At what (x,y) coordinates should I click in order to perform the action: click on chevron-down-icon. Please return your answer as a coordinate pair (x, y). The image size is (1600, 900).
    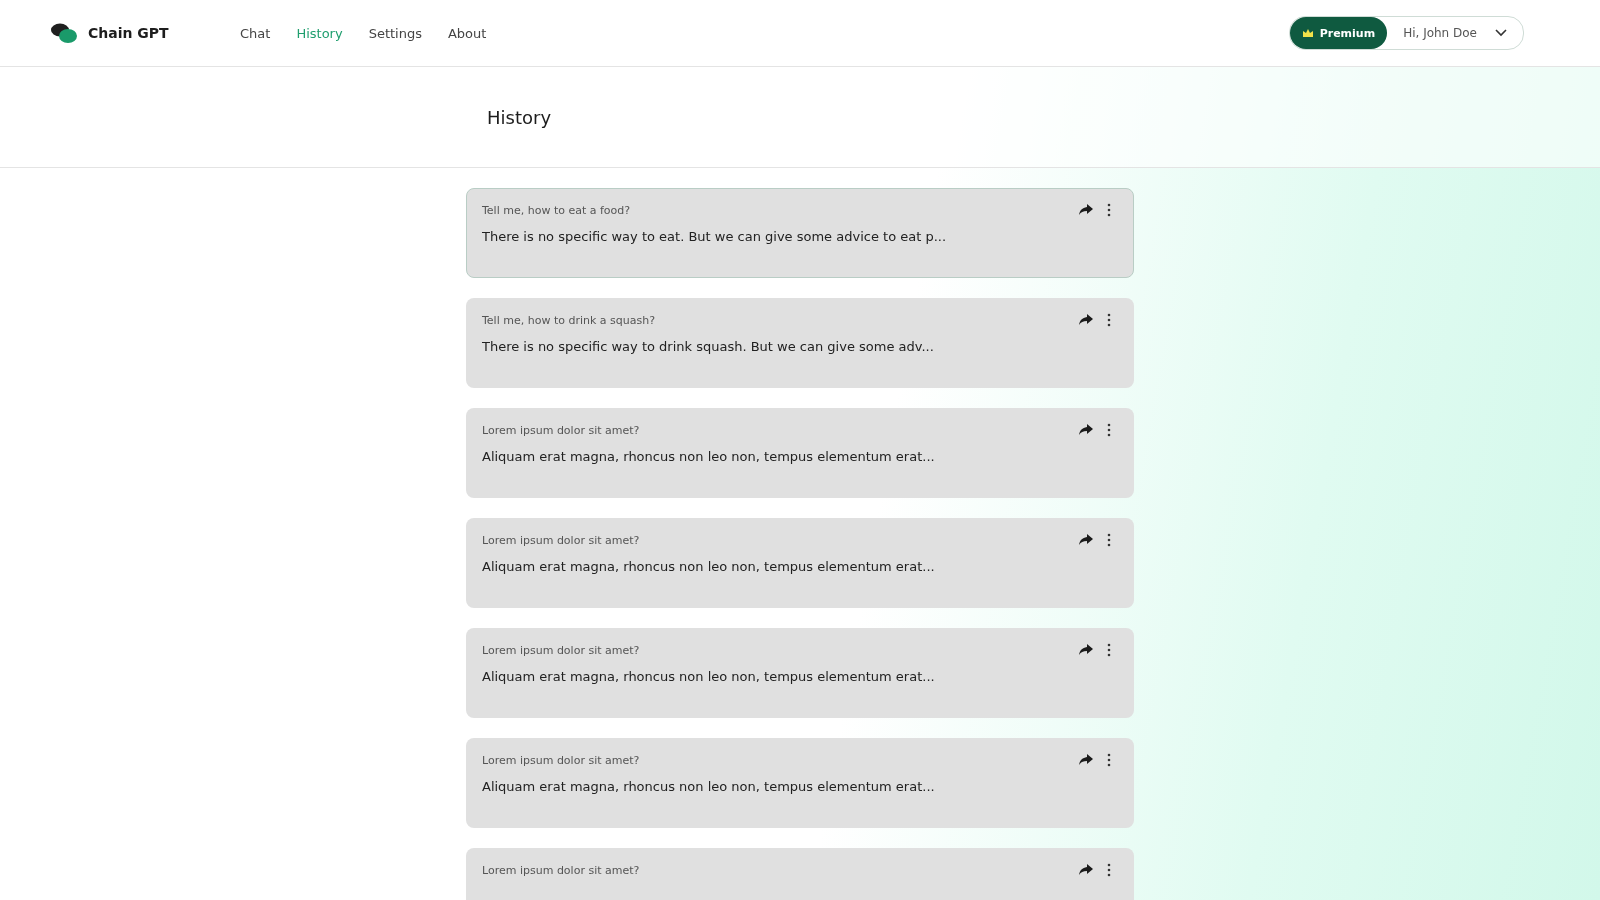
    Looking at the image, I should click on (1501, 33).